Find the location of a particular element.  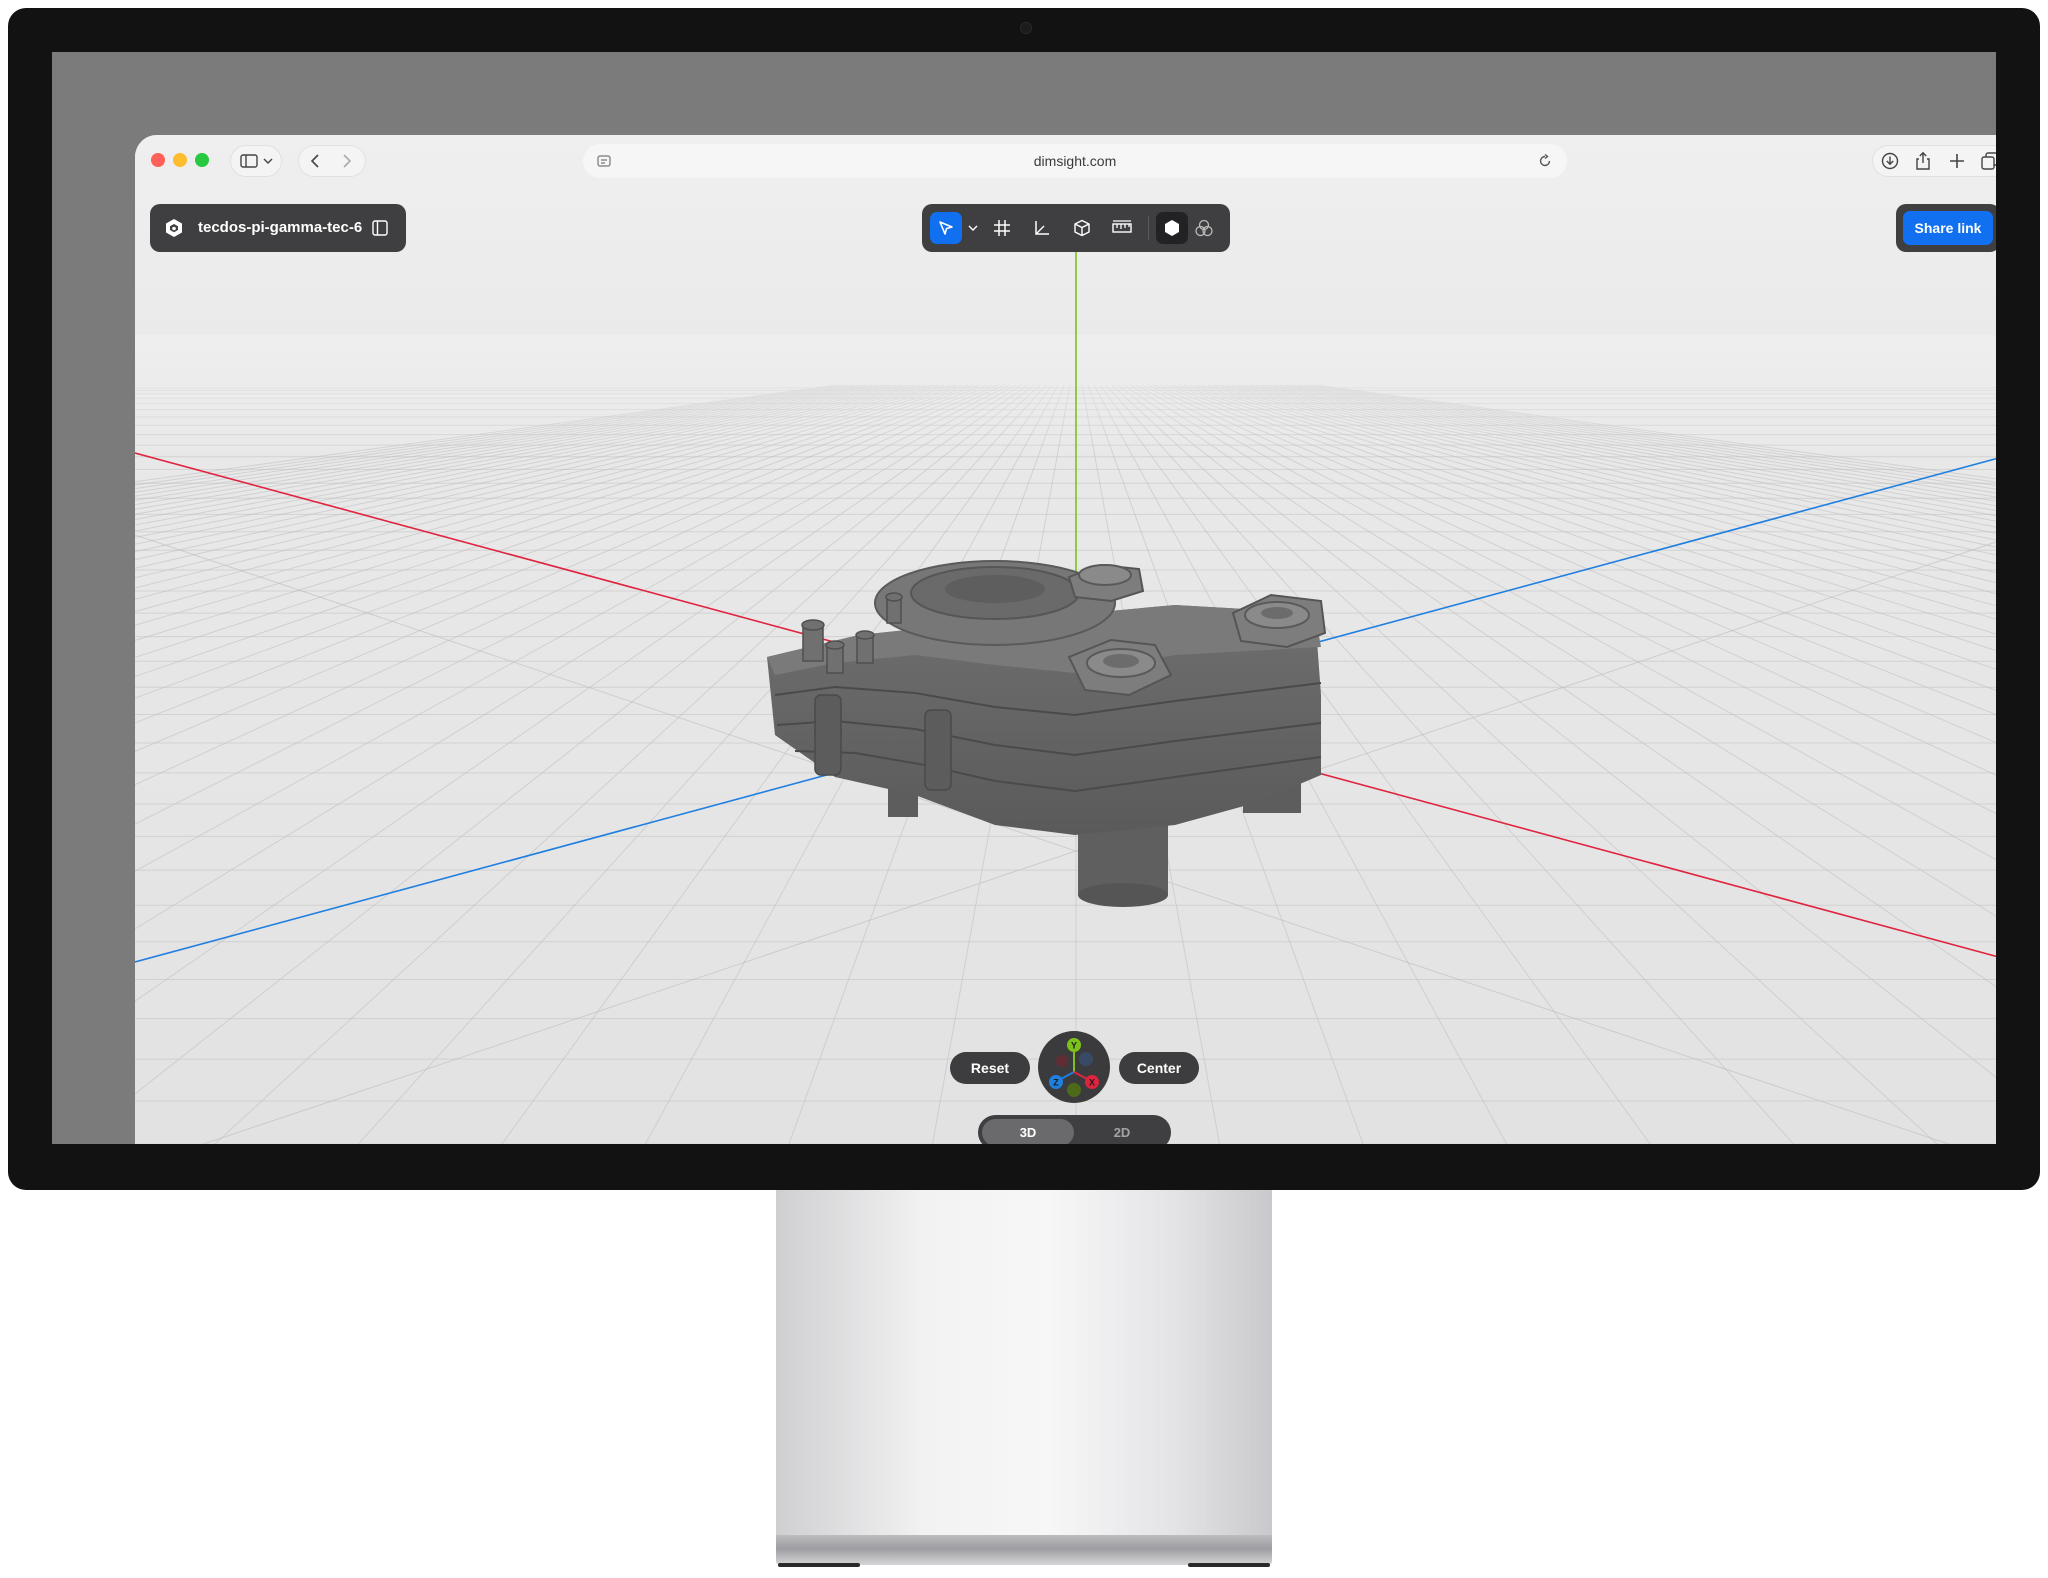

viewer-toolbar is located at coordinates (1076, 228).